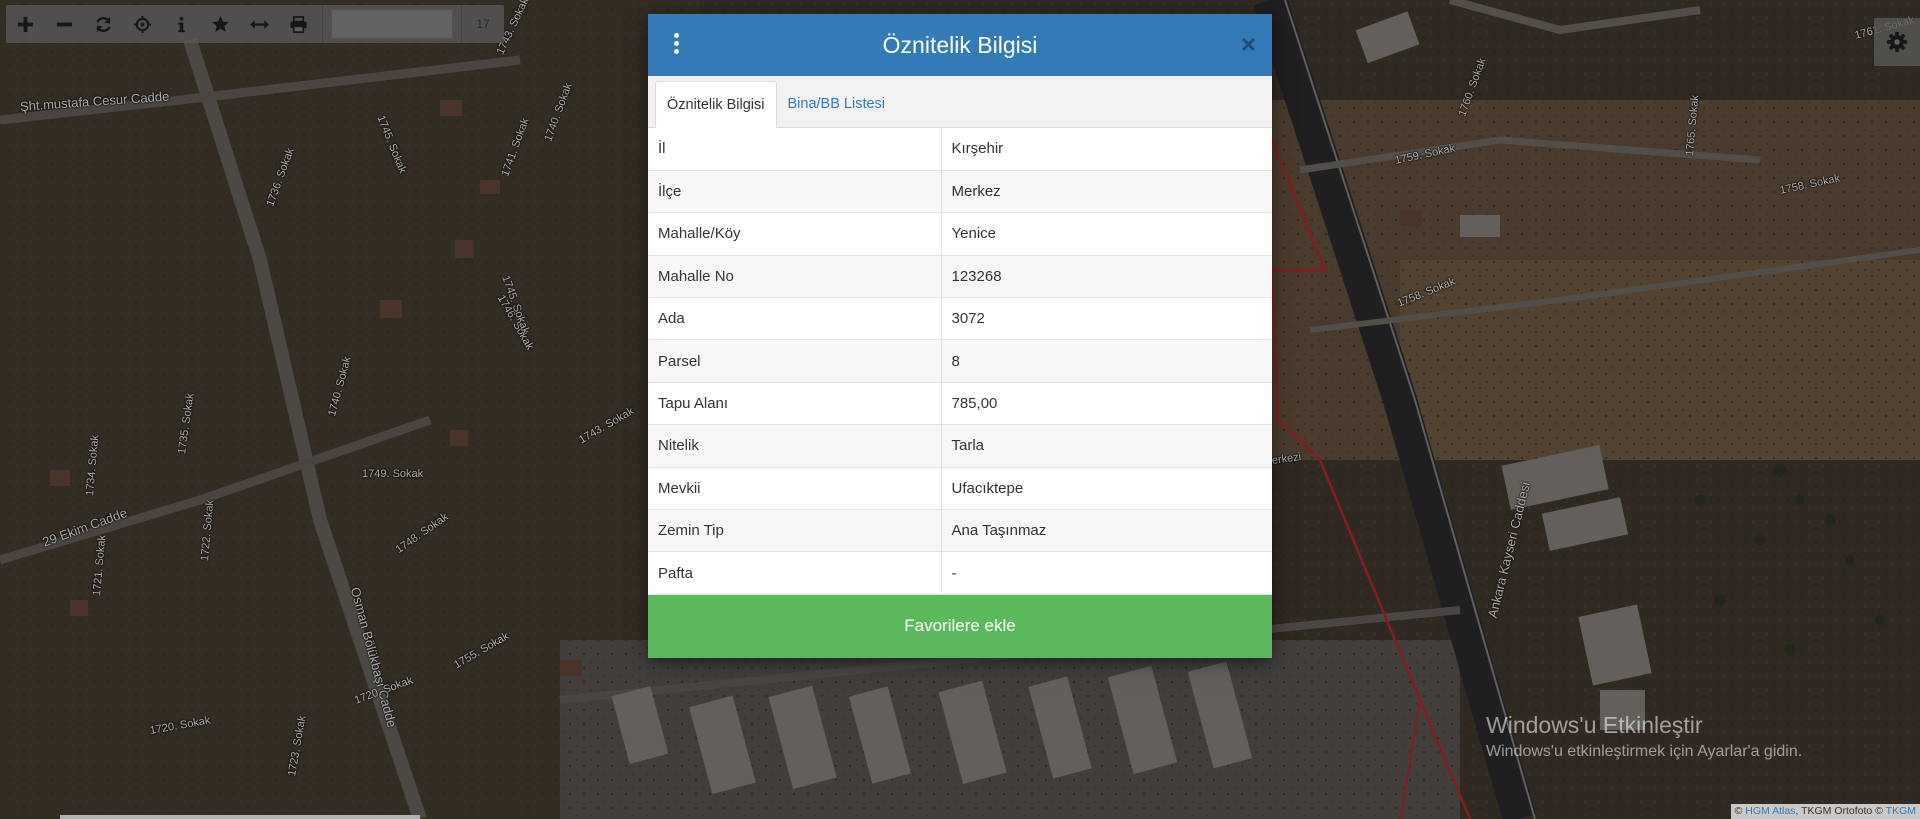  Describe the element at coordinates (795, 573) in the screenshot. I see `attribute-key: Pafta` at that location.